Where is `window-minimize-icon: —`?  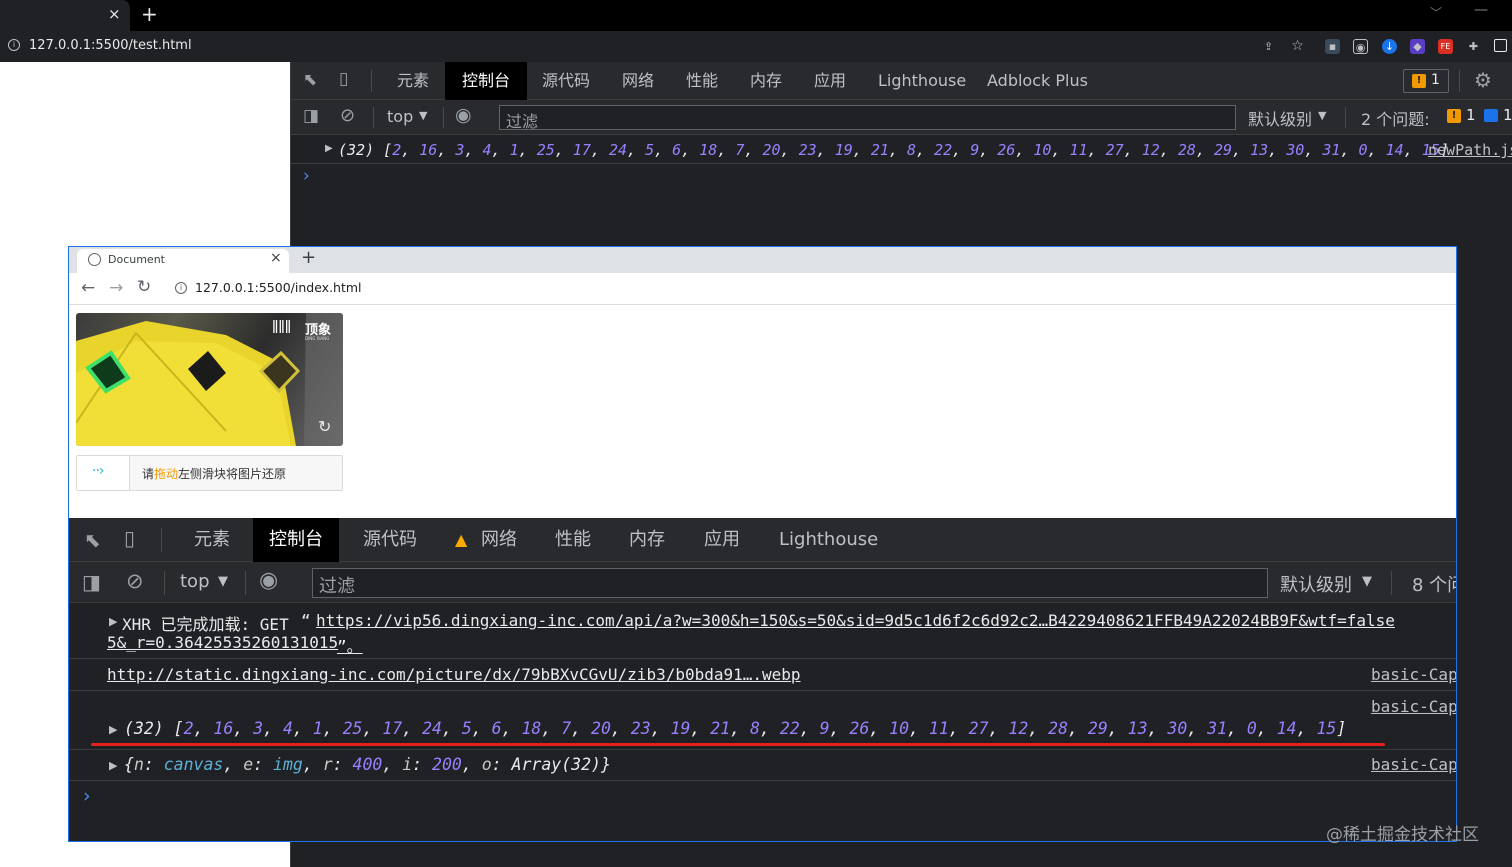
window-minimize-icon: — is located at coordinates (1481, 10).